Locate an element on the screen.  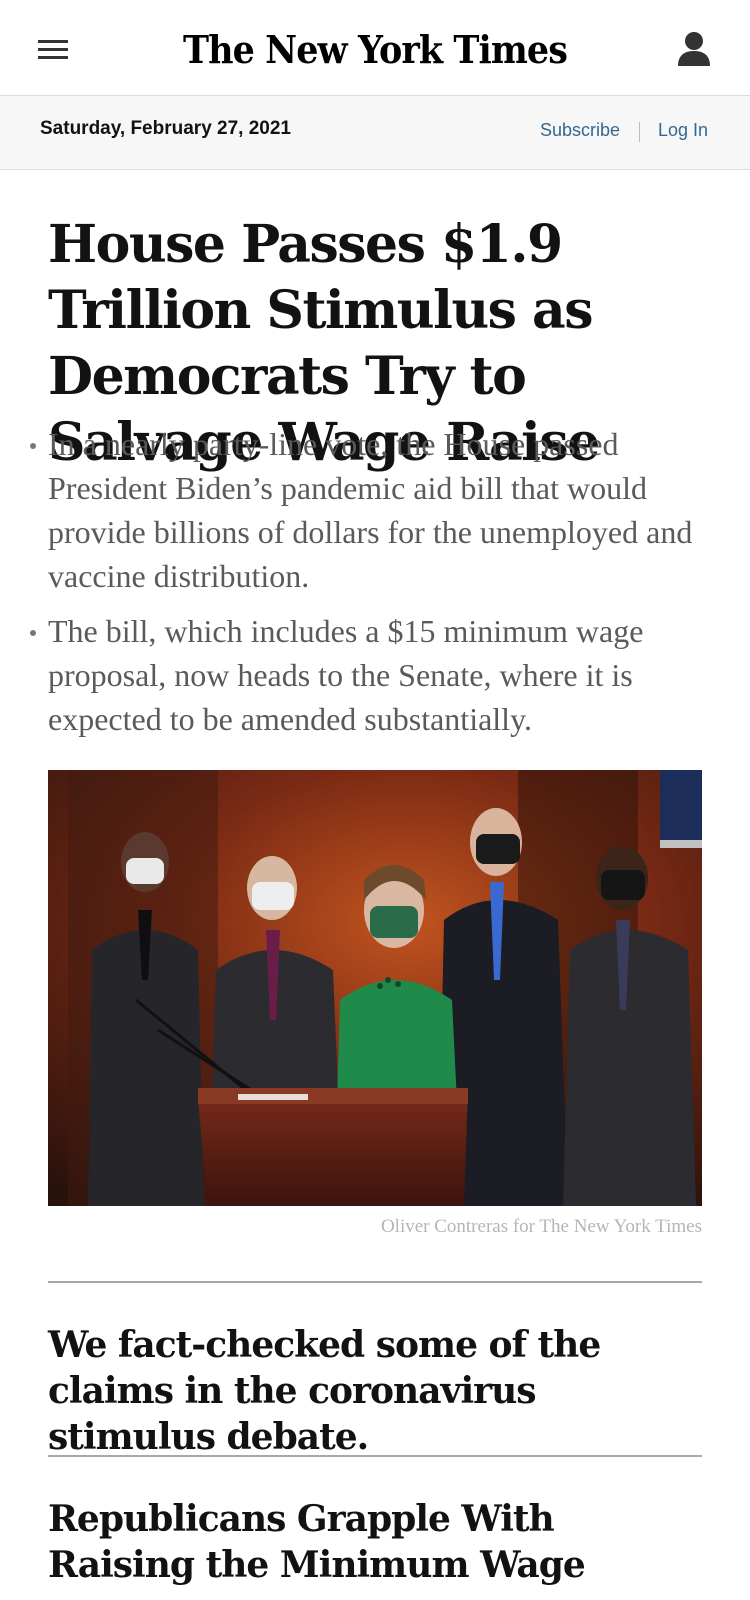
masthead: The New York Times is located at coordinates (375, 48).